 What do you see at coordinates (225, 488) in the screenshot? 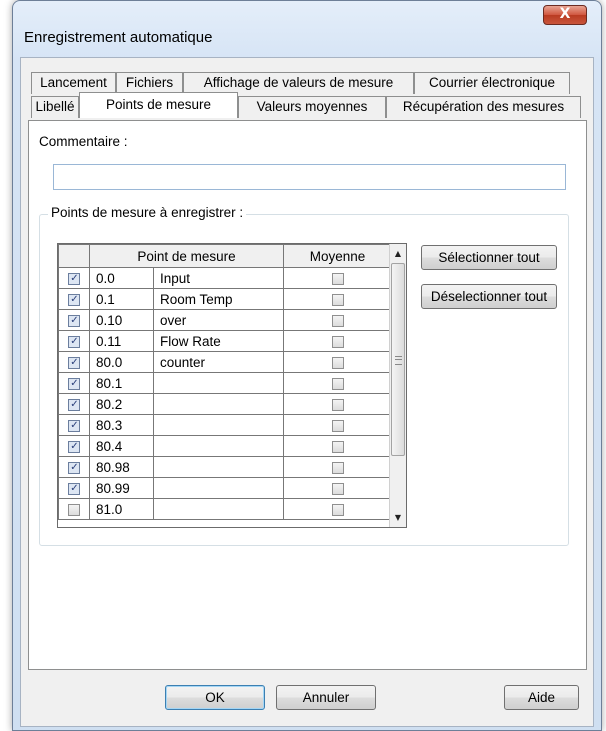
I see `table-row: ✓ 80.99 ✓` at bounding box center [225, 488].